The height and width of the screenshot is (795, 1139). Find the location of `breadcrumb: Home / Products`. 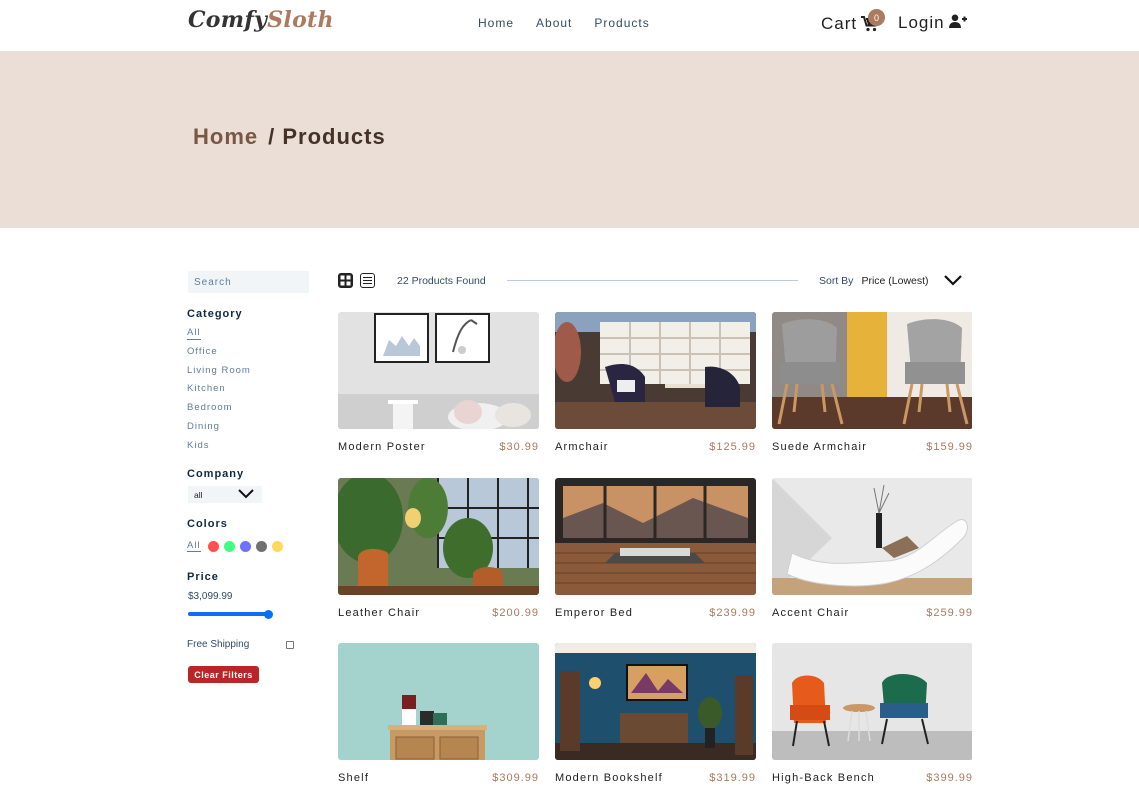

breadcrumb: Home / Products is located at coordinates (289, 137).